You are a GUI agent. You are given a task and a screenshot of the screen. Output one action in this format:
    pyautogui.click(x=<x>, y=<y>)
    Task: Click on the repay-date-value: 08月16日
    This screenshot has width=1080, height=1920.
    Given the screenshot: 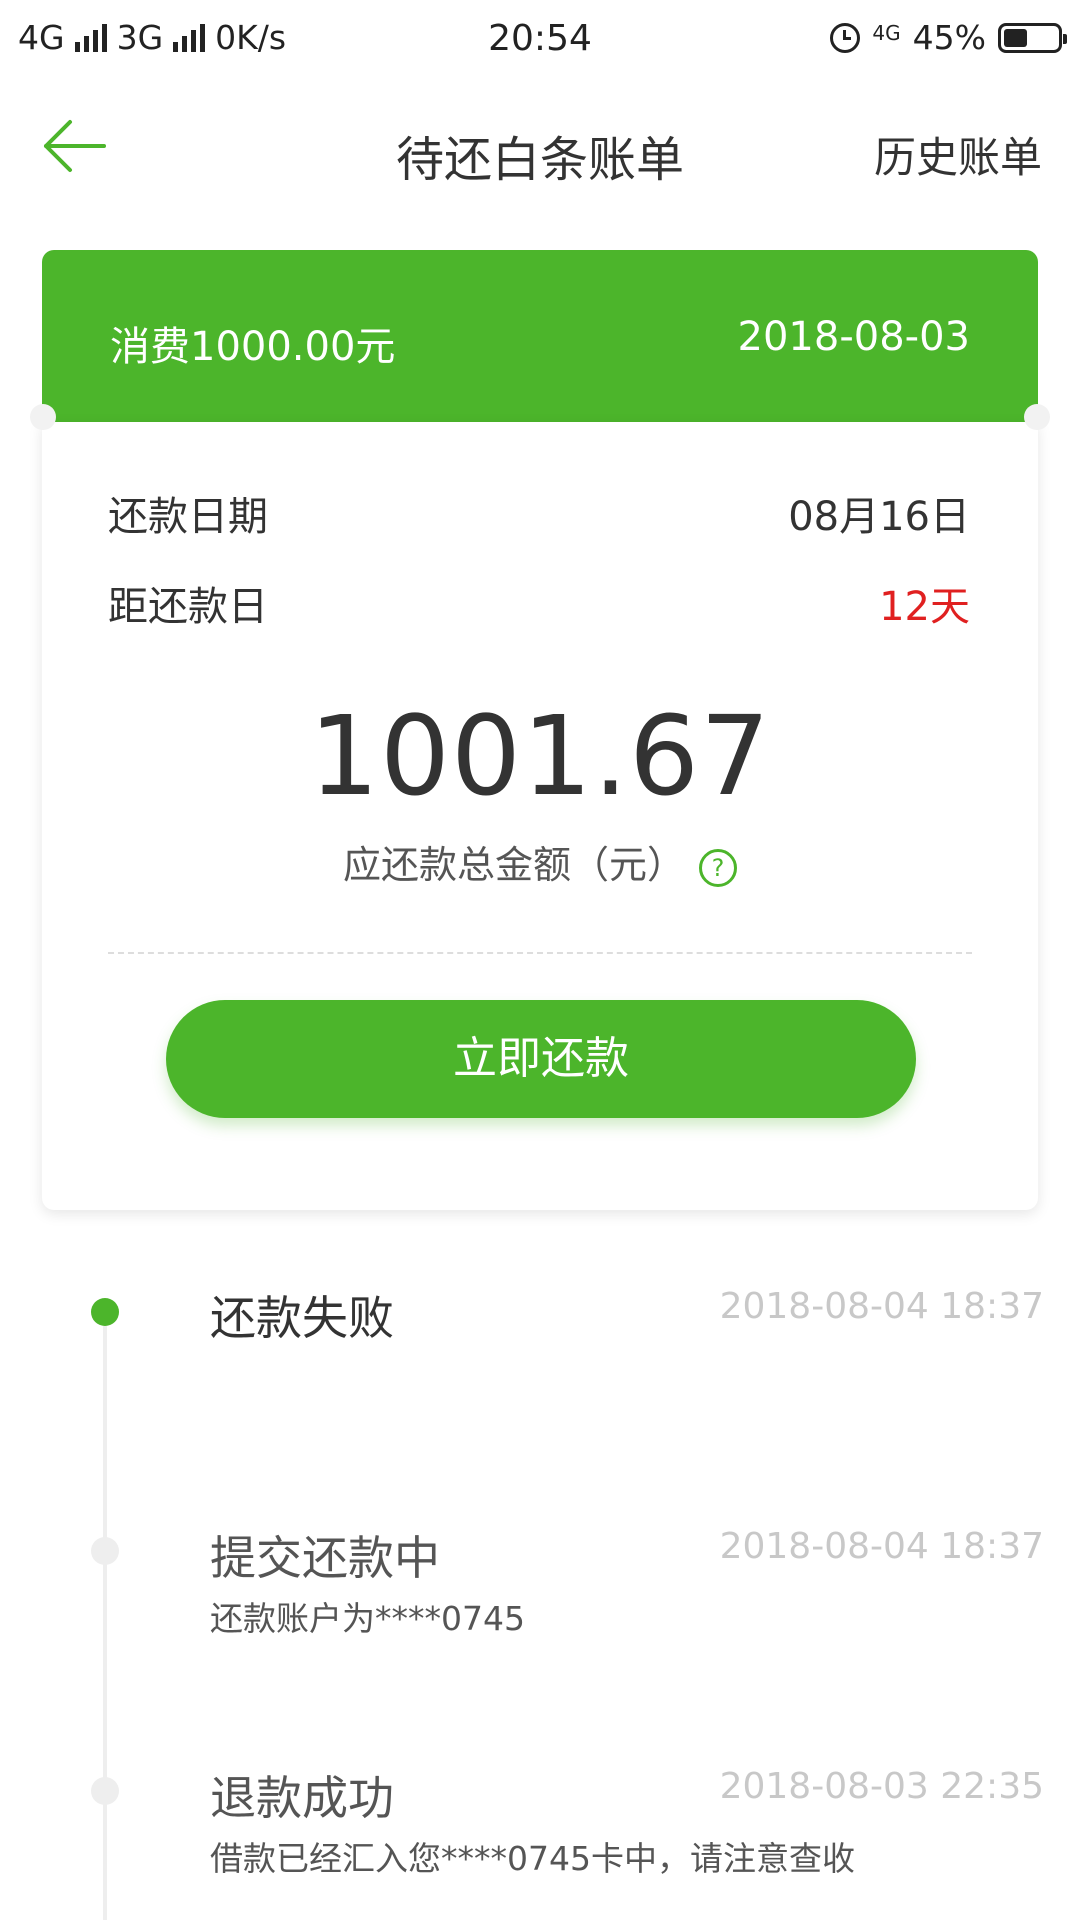 What is the action you would take?
    pyautogui.click(x=879, y=517)
    